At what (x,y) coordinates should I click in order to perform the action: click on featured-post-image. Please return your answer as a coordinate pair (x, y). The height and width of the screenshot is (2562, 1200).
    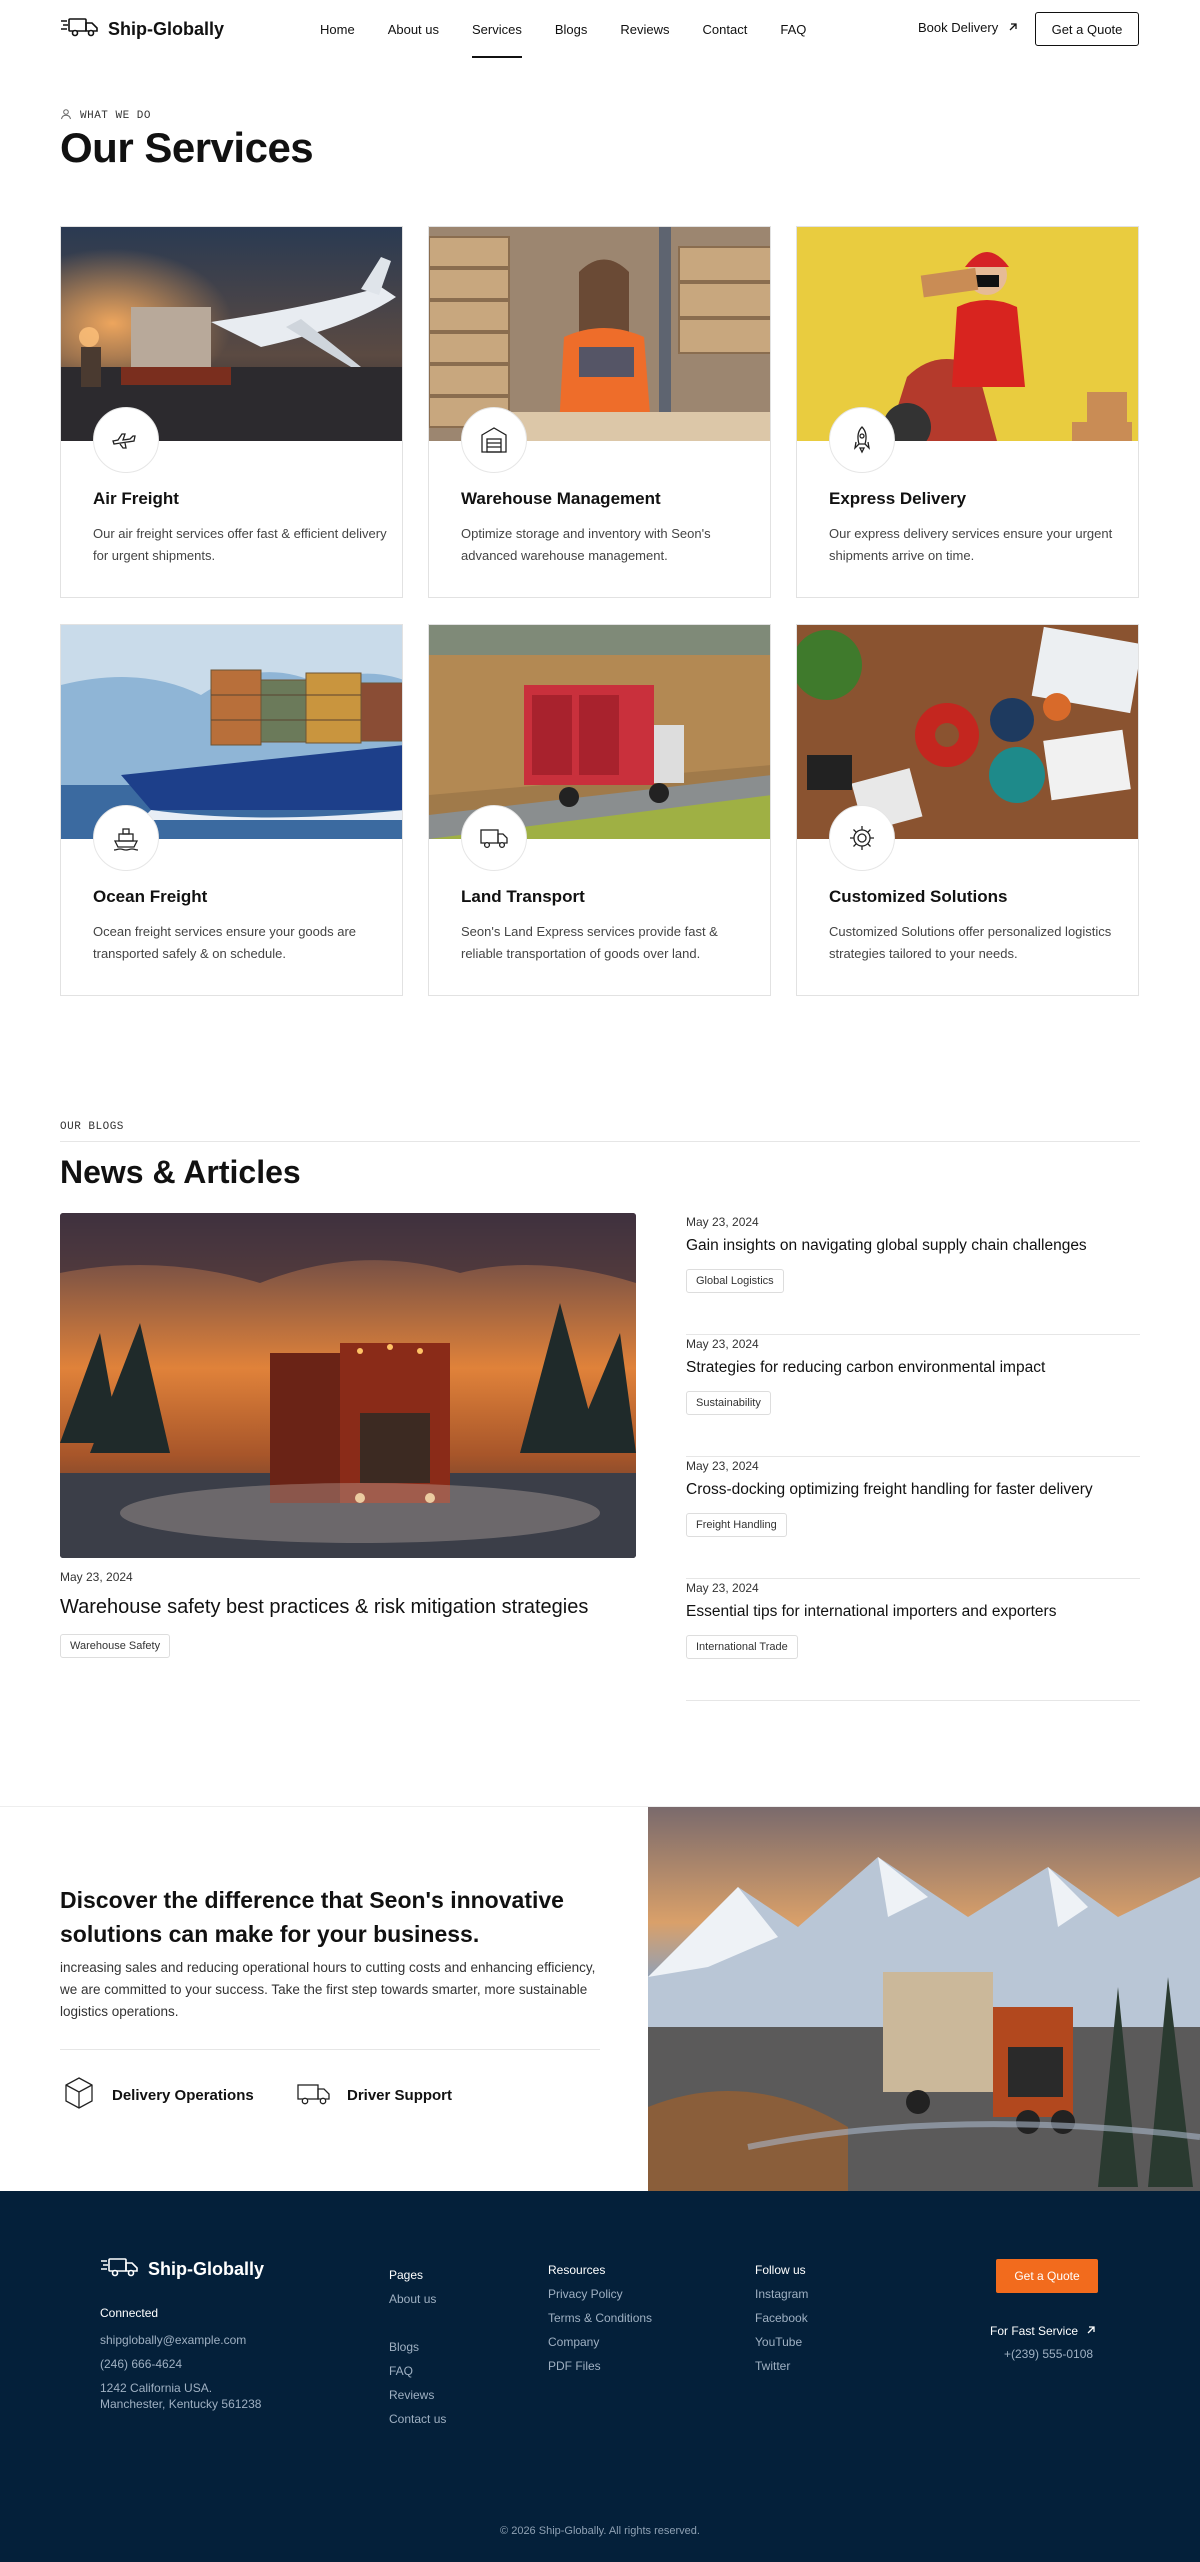
    Looking at the image, I should click on (348, 1385).